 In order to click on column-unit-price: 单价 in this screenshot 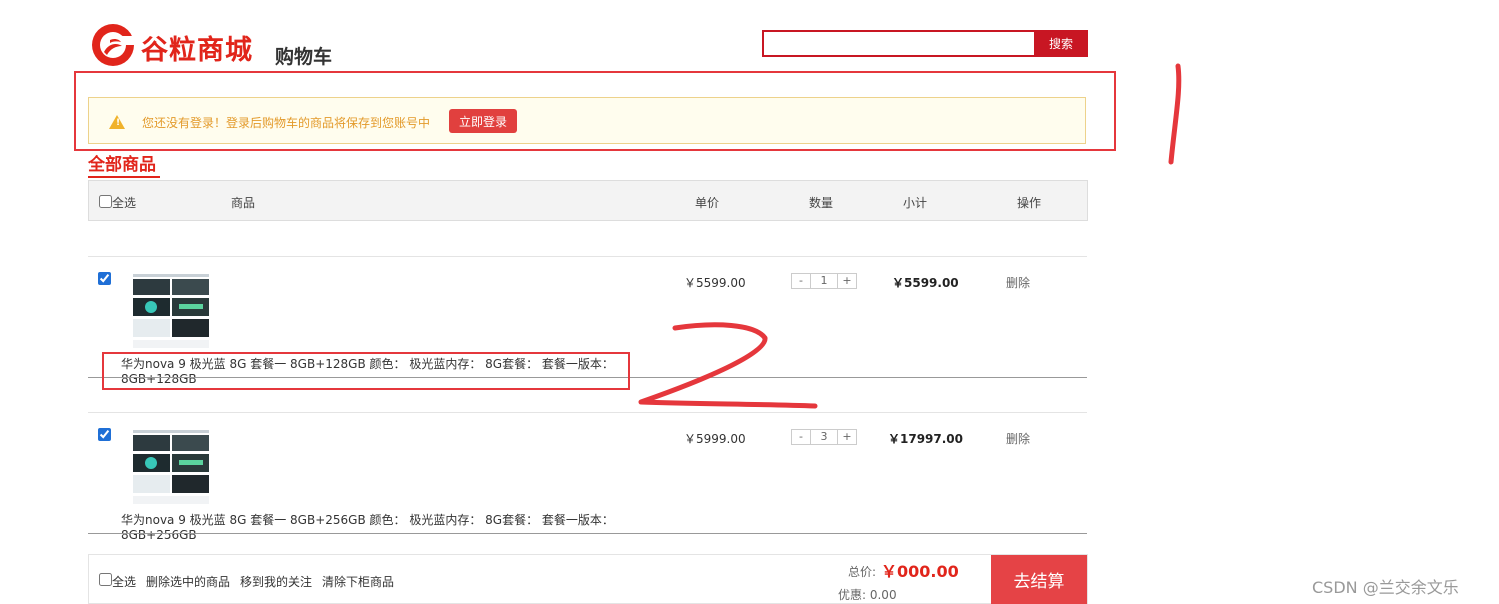, I will do `click(707, 203)`.